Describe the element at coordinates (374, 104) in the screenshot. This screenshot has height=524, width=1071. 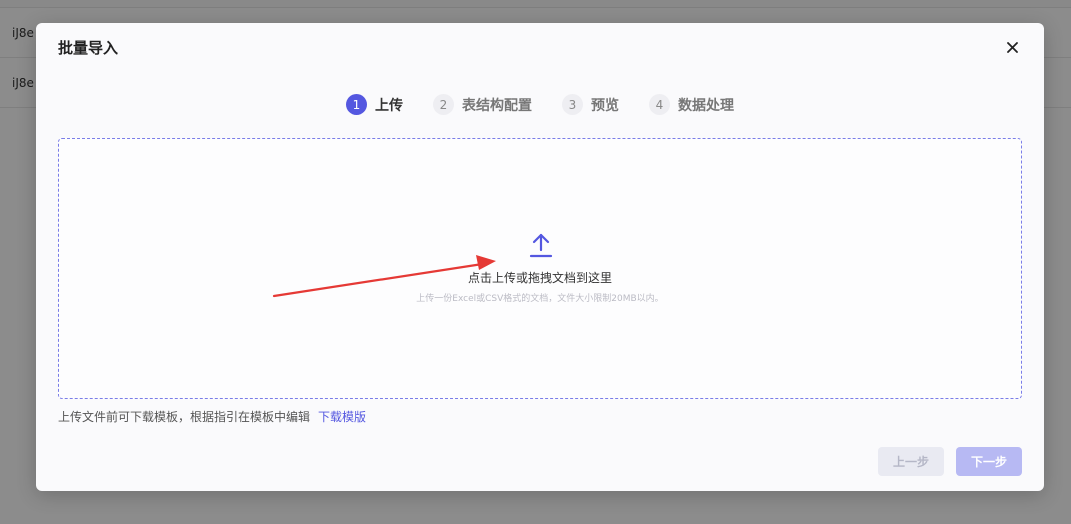
I see `step-upload: 1 上传` at that location.